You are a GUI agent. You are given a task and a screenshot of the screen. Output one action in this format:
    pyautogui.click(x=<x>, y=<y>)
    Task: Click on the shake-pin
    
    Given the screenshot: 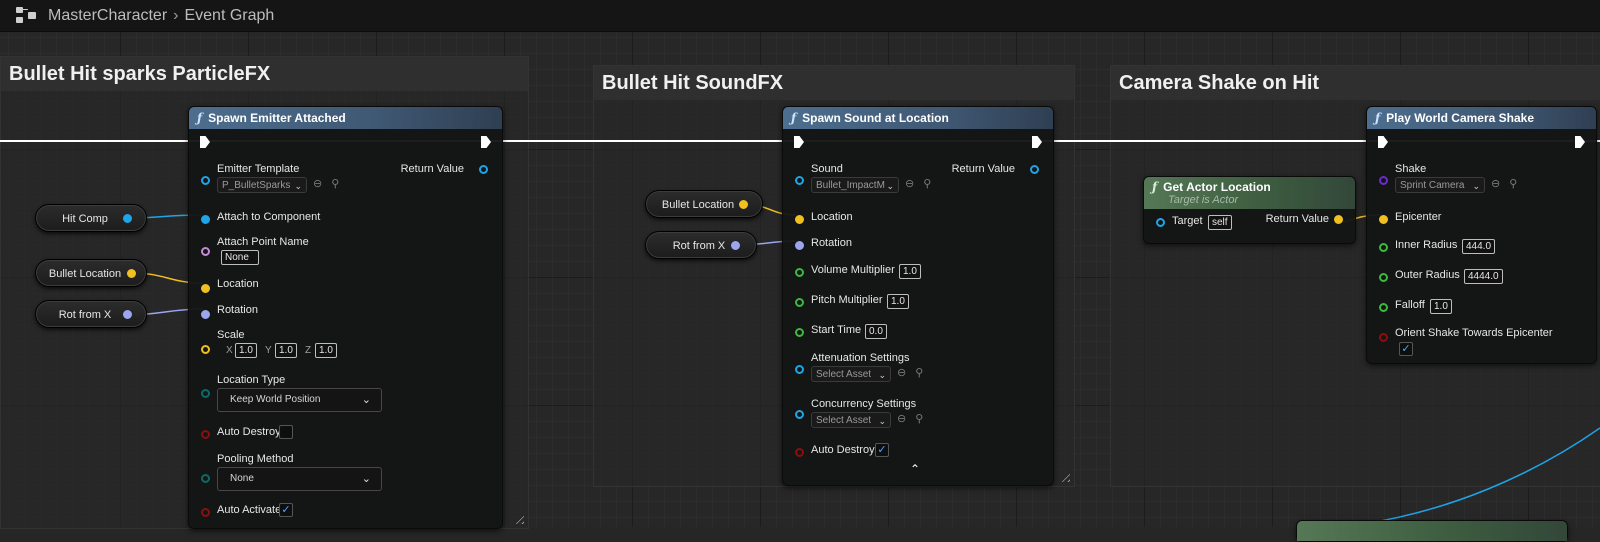 What is the action you would take?
    pyautogui.click(x=1383, y=180)
    